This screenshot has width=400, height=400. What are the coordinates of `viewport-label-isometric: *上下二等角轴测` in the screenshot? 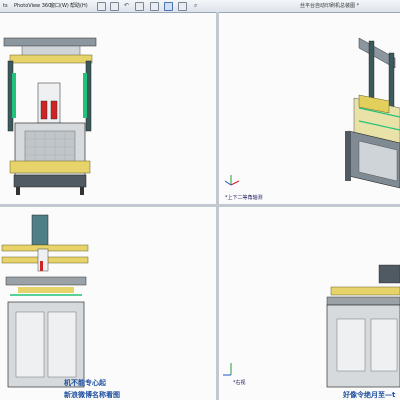 It's located at (244, 198).